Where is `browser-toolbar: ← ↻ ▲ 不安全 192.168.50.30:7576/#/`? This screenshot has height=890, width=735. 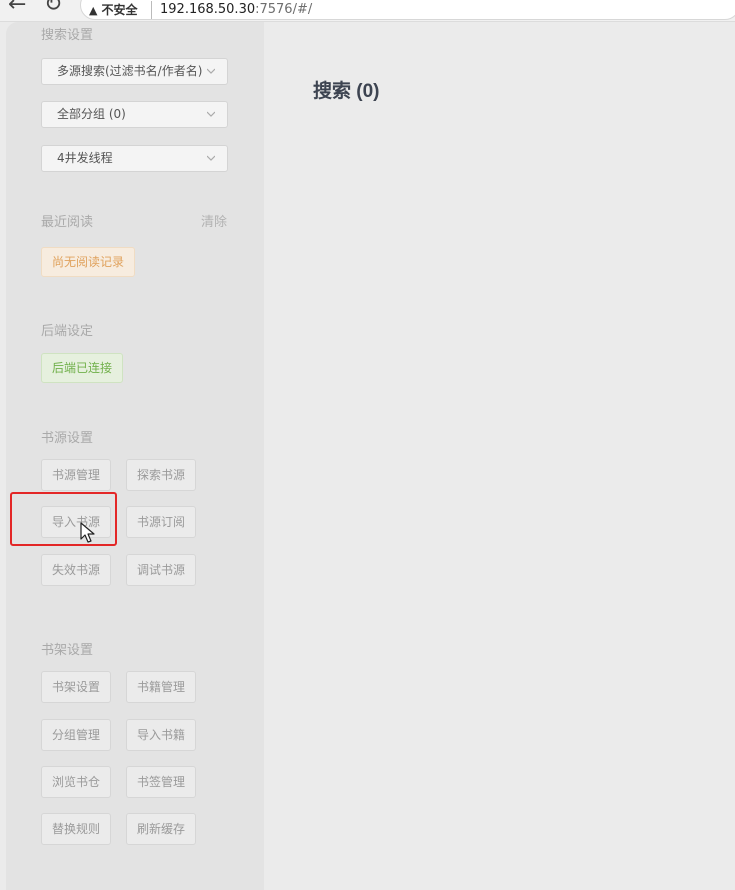
browser-toolbar: ← ↻ ▲ 不安全 192.168.50.30:7576/#/ is located at coordinates (367, 11).